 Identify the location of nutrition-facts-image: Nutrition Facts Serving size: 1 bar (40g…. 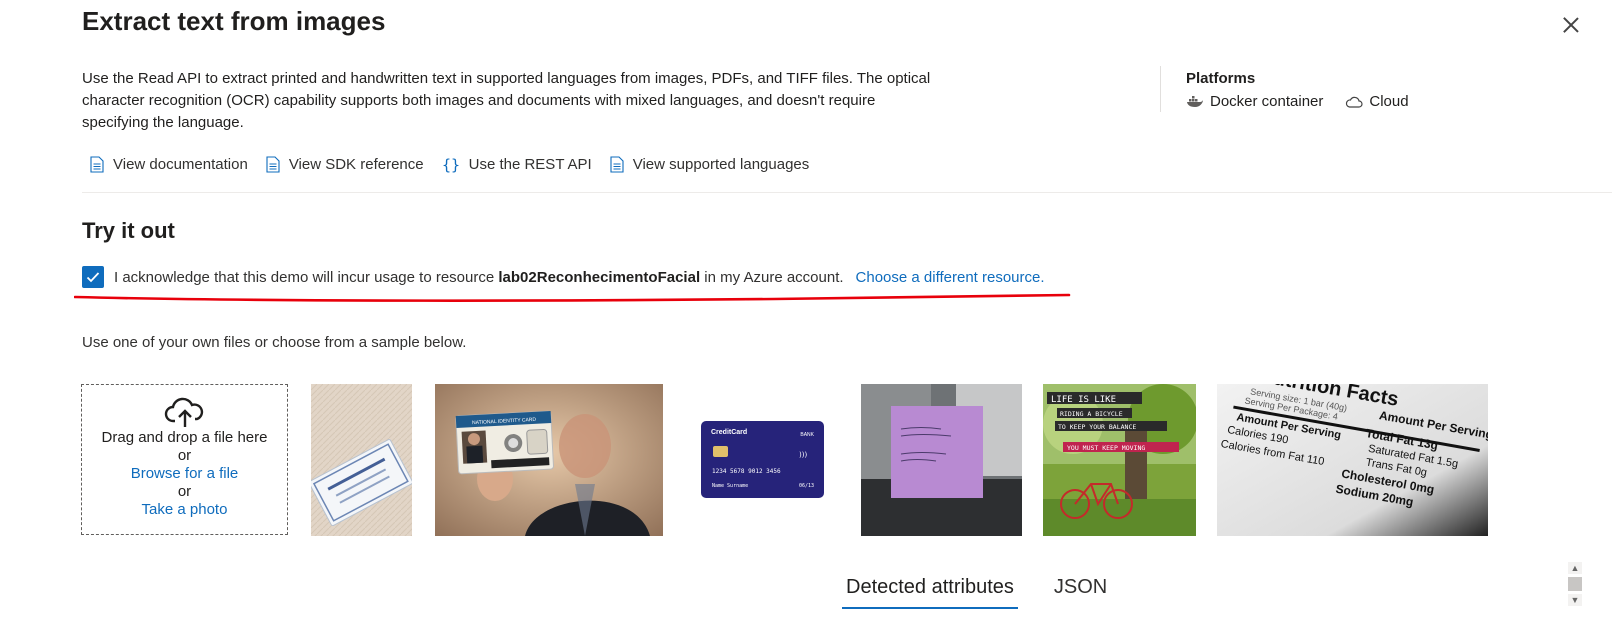
(1352, 460).